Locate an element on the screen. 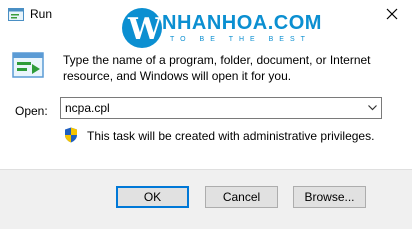 The width and height of the screenshot is (412, 240). nhanhoa-watermark: W NHANHOA.COM TO BE THE BEST is located at coordinates (221, 30).